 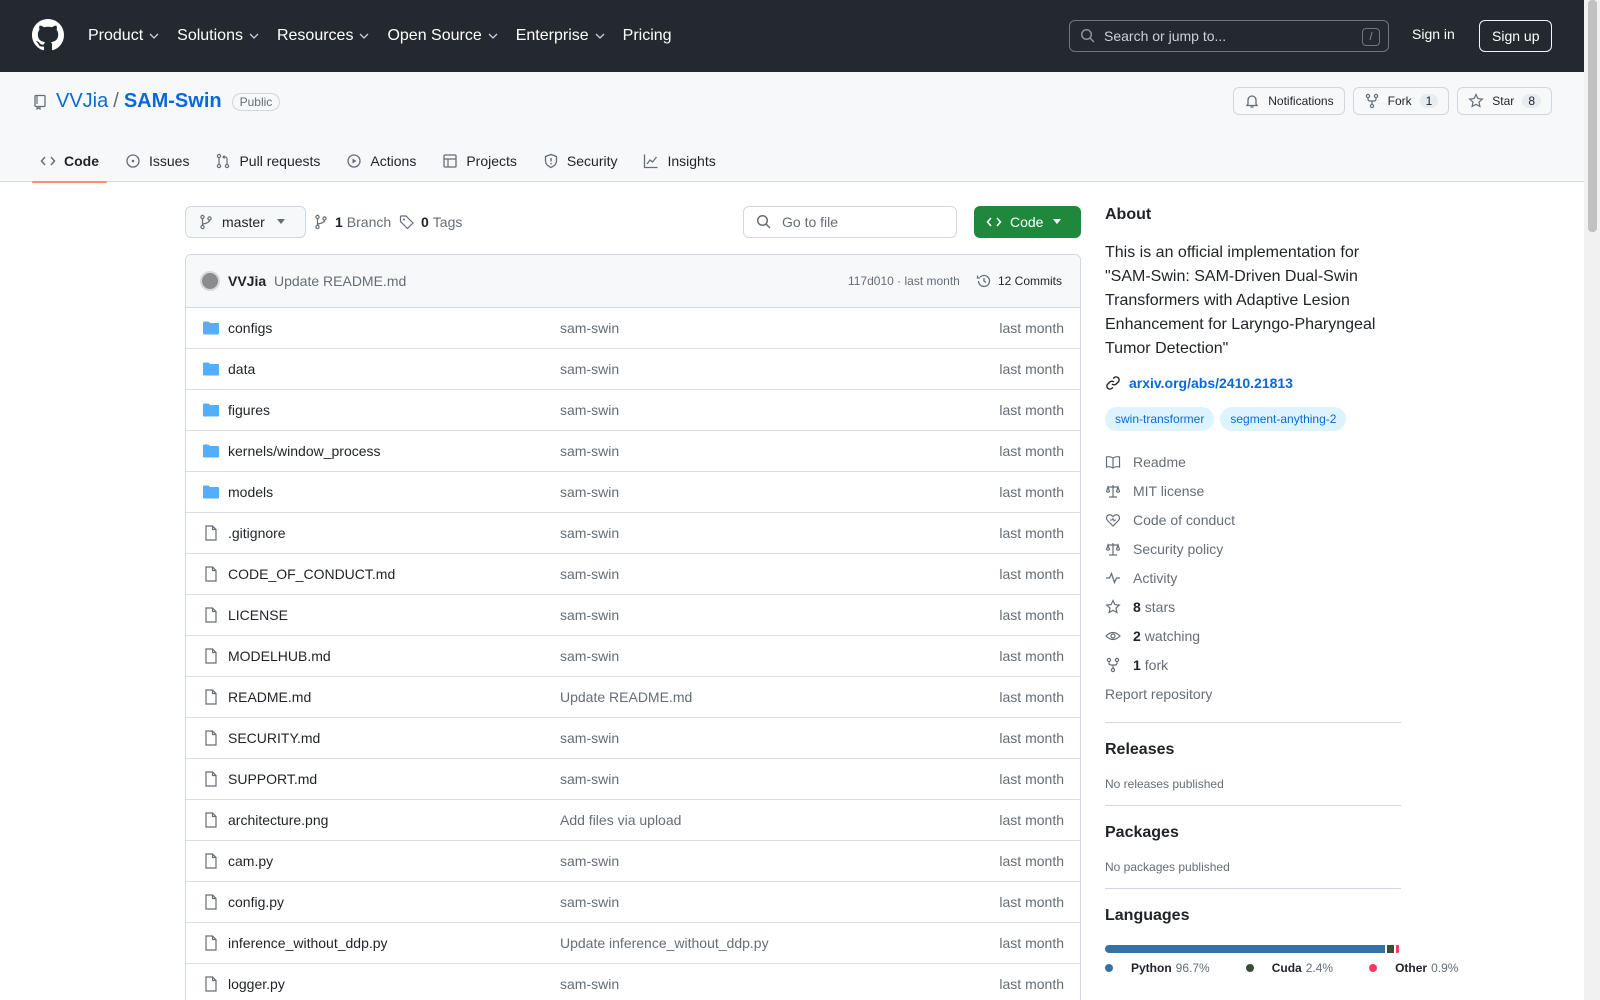 What do you see at coordinates (1229, 36) in the screenshot?
I see `search-input: Search or jump to... /` at bounding box center [1229, 36].